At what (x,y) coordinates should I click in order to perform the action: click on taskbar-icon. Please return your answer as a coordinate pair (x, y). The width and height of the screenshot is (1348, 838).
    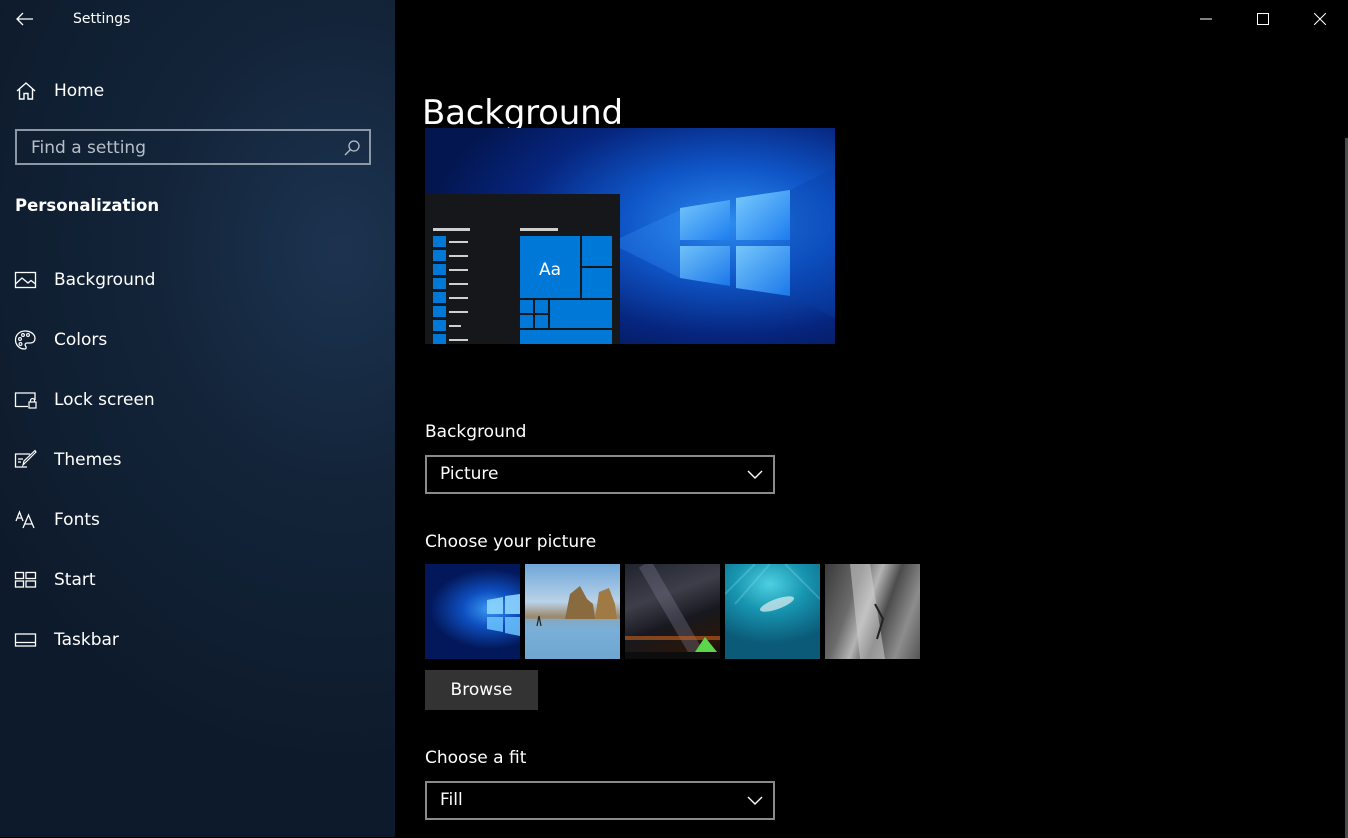
    Looking at the image, I should click on (25, 640).